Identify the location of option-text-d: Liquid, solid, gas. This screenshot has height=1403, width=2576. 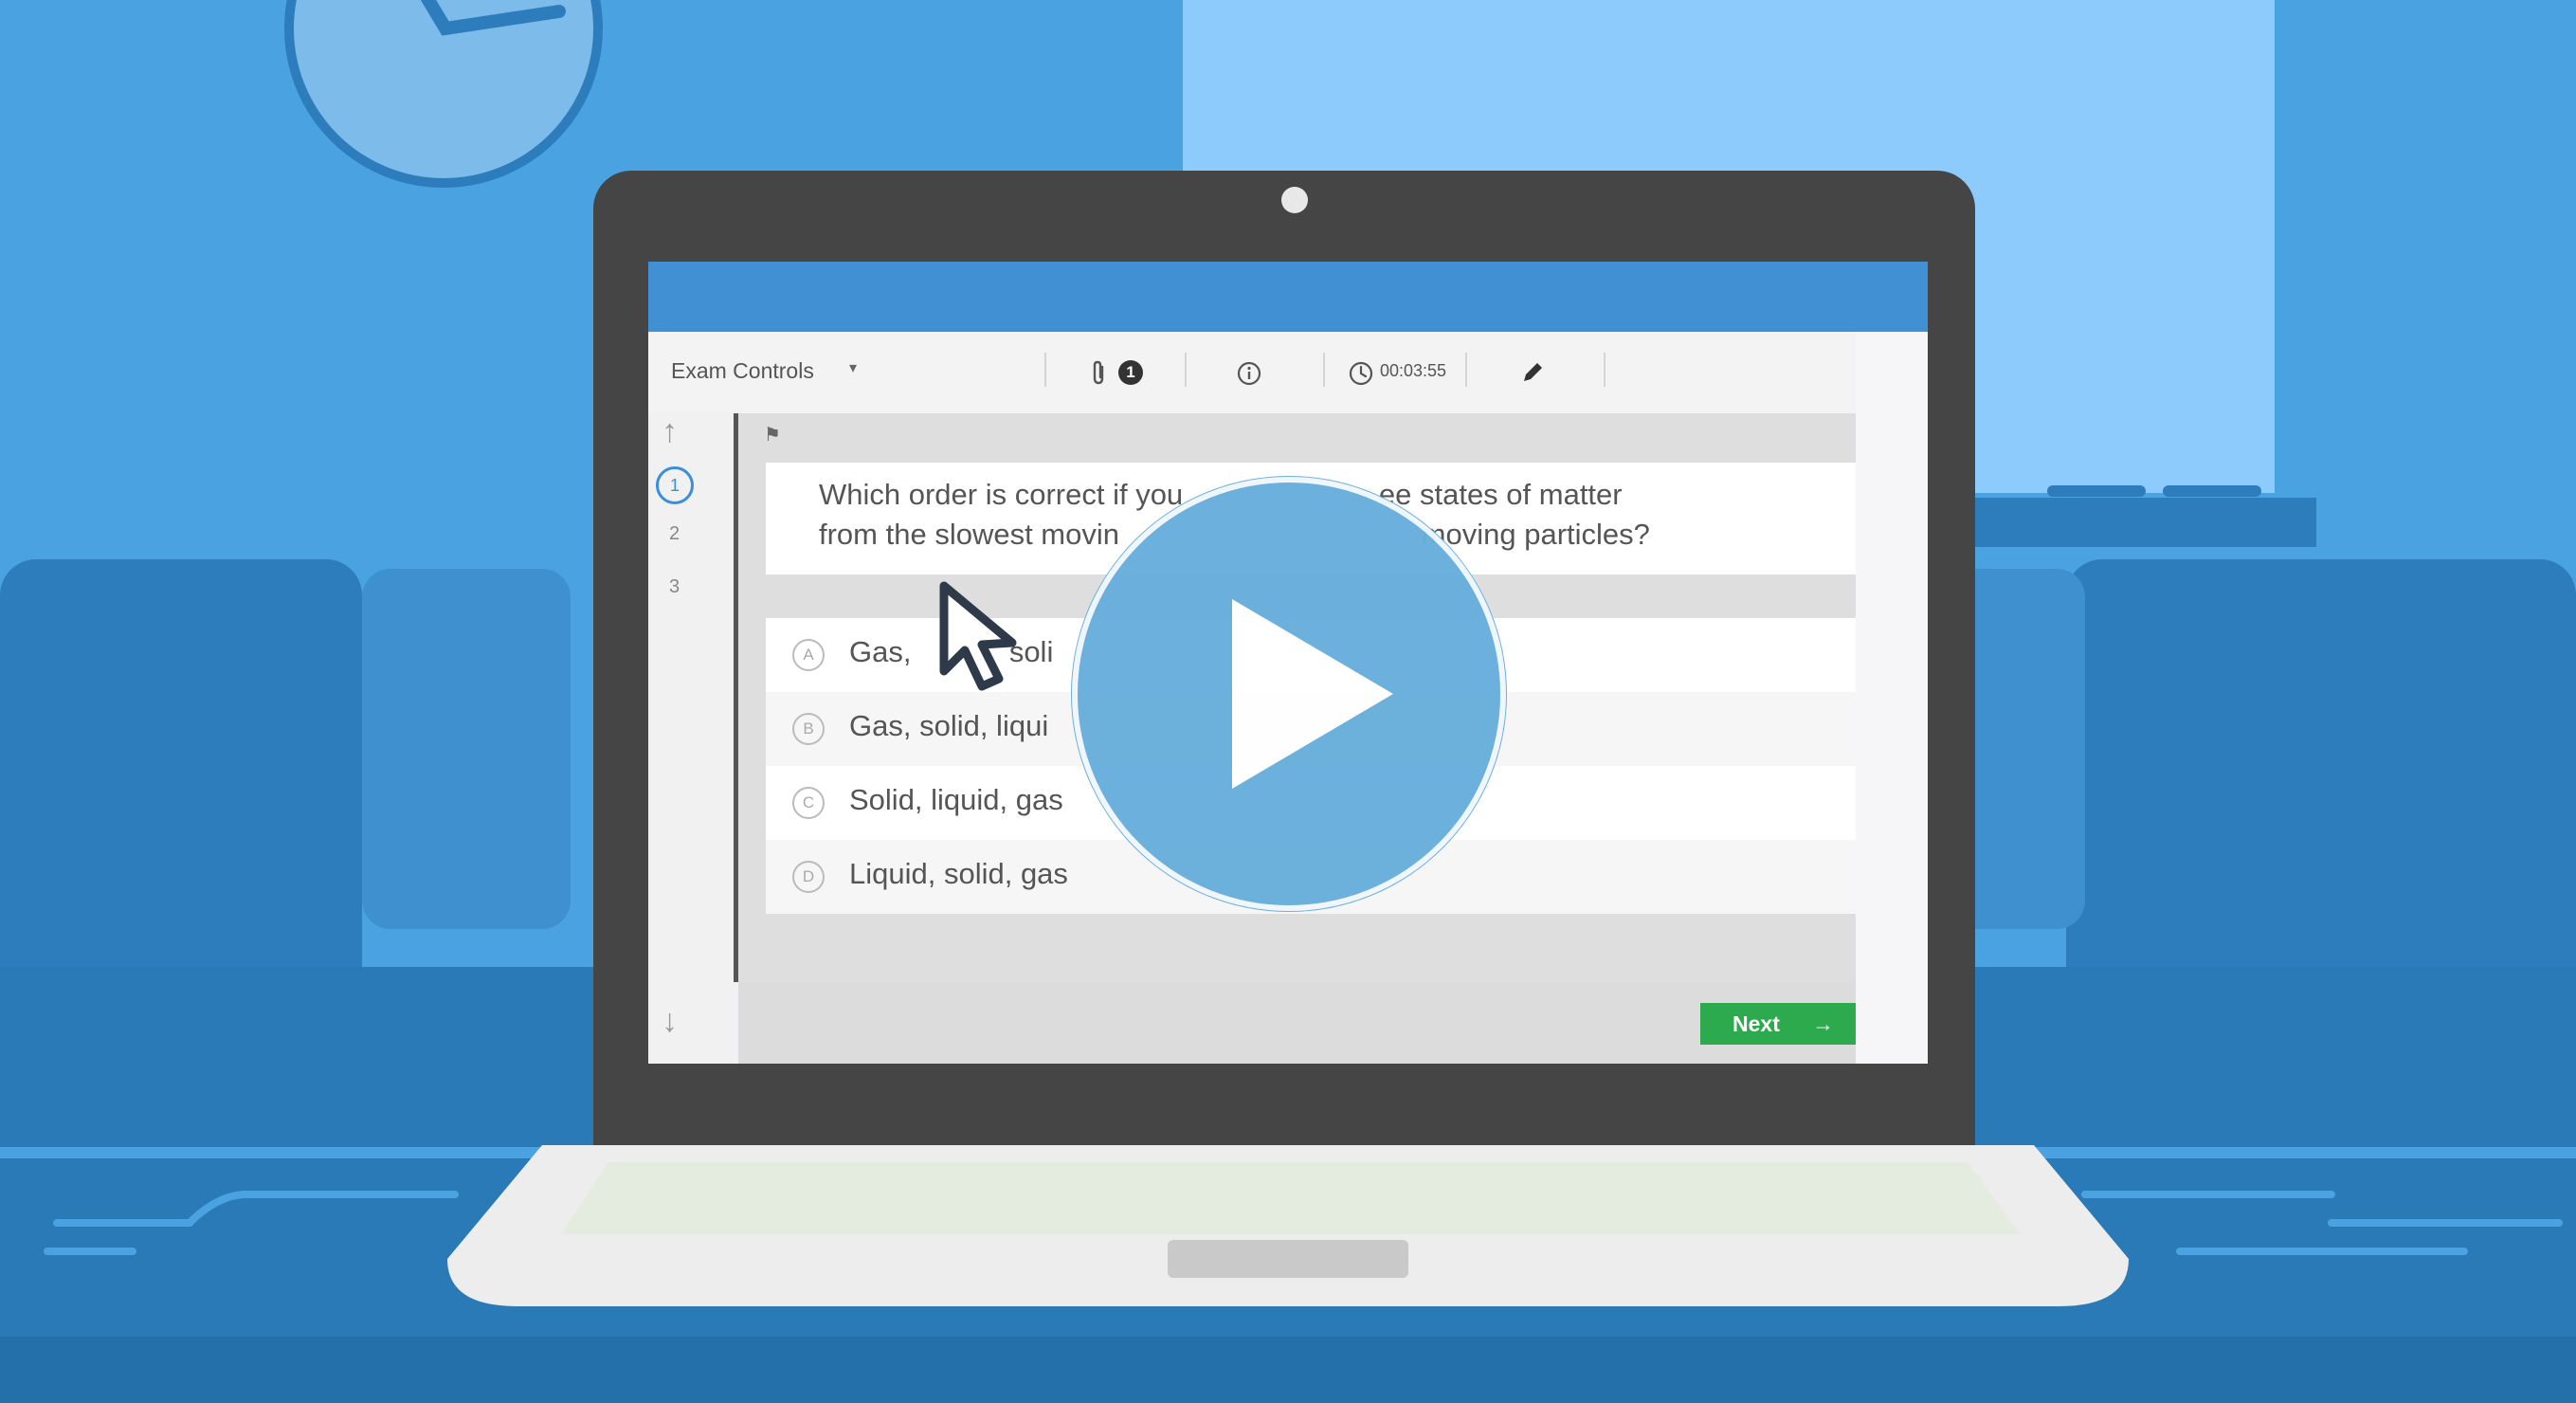
(958, 873).